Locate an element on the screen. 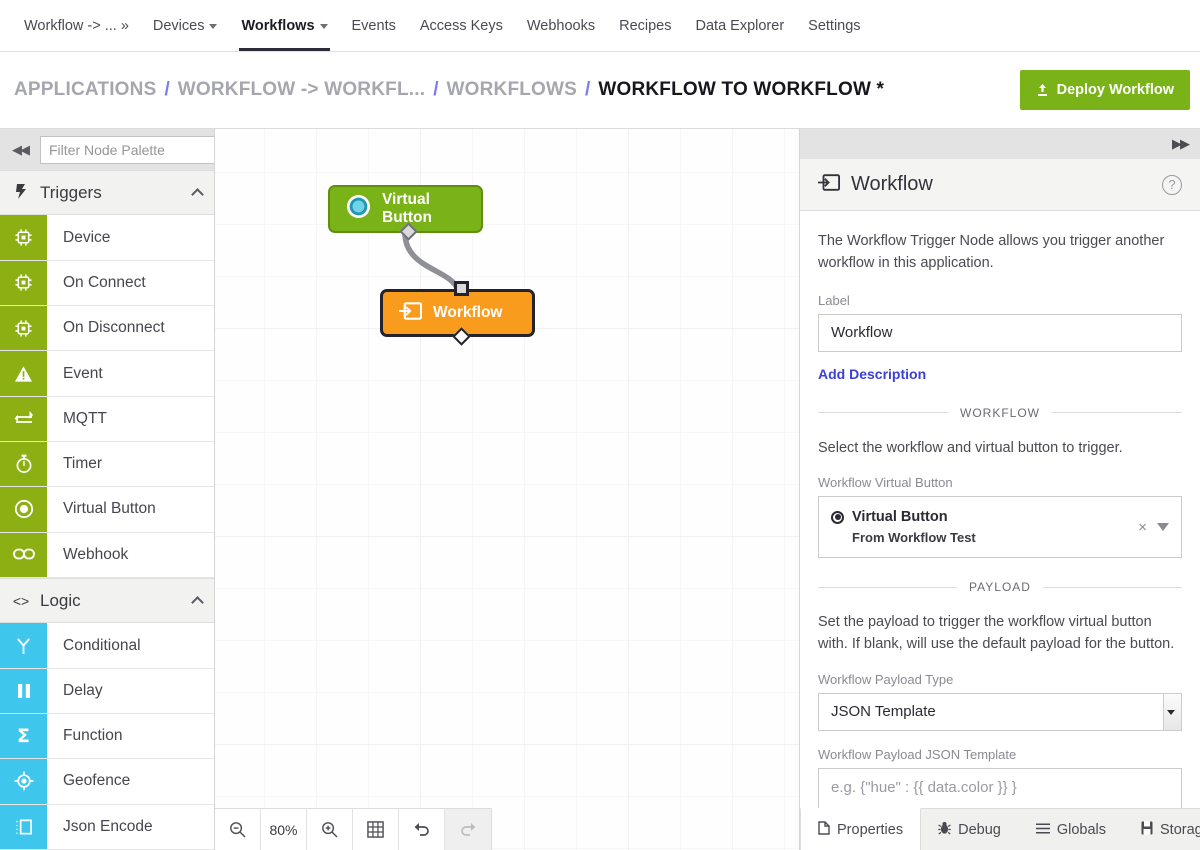 This screenshot has height=850, width=1200. breadcrumb-item-workflows: WORKFLOWS is located at coordinates (511, 90).